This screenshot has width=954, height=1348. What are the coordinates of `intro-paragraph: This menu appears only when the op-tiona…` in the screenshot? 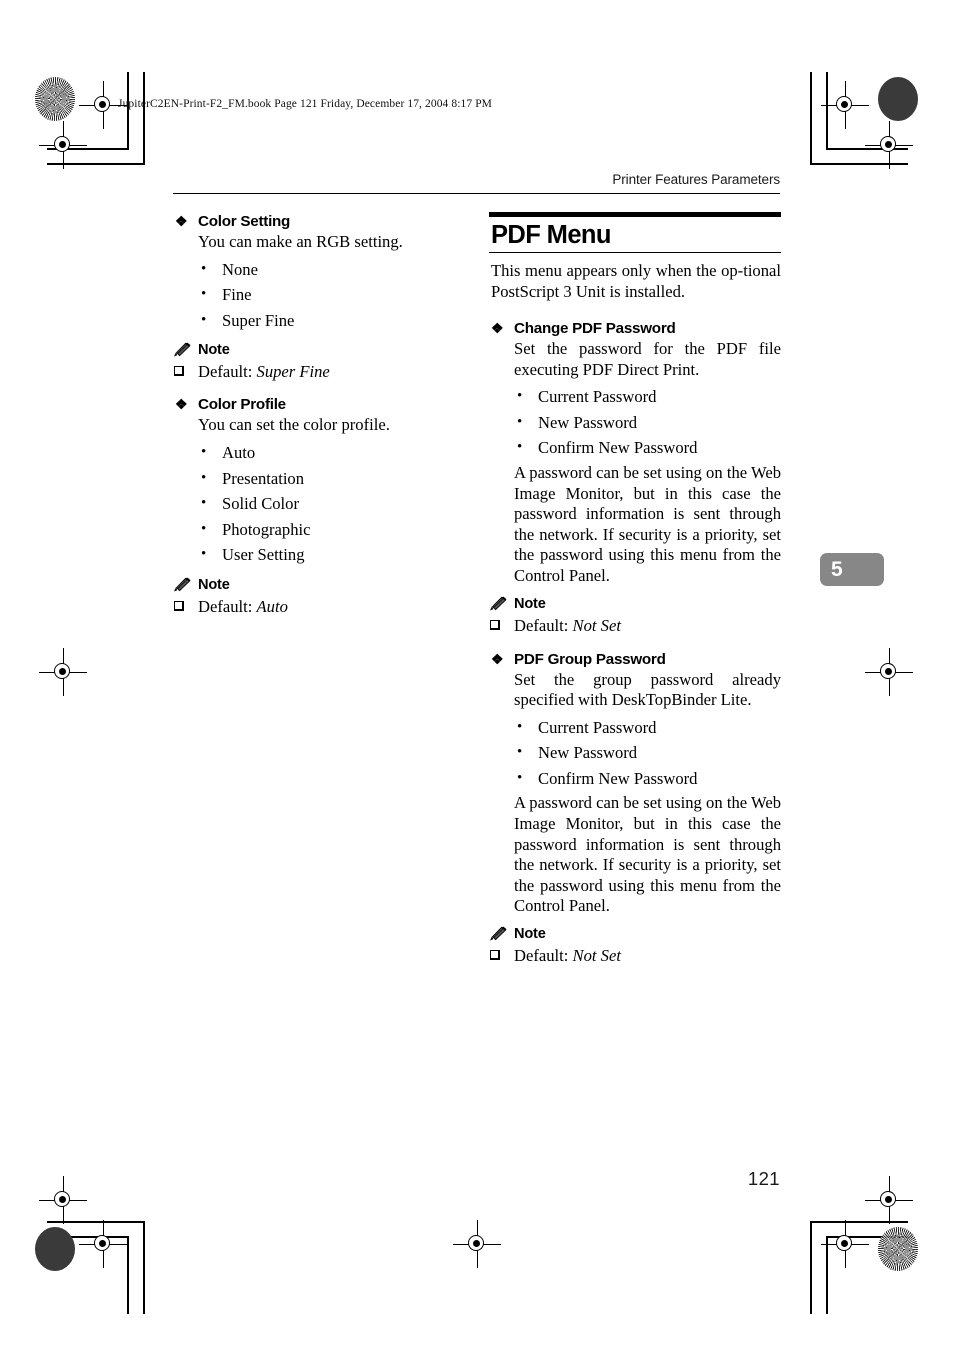 It's located at (636, 281).